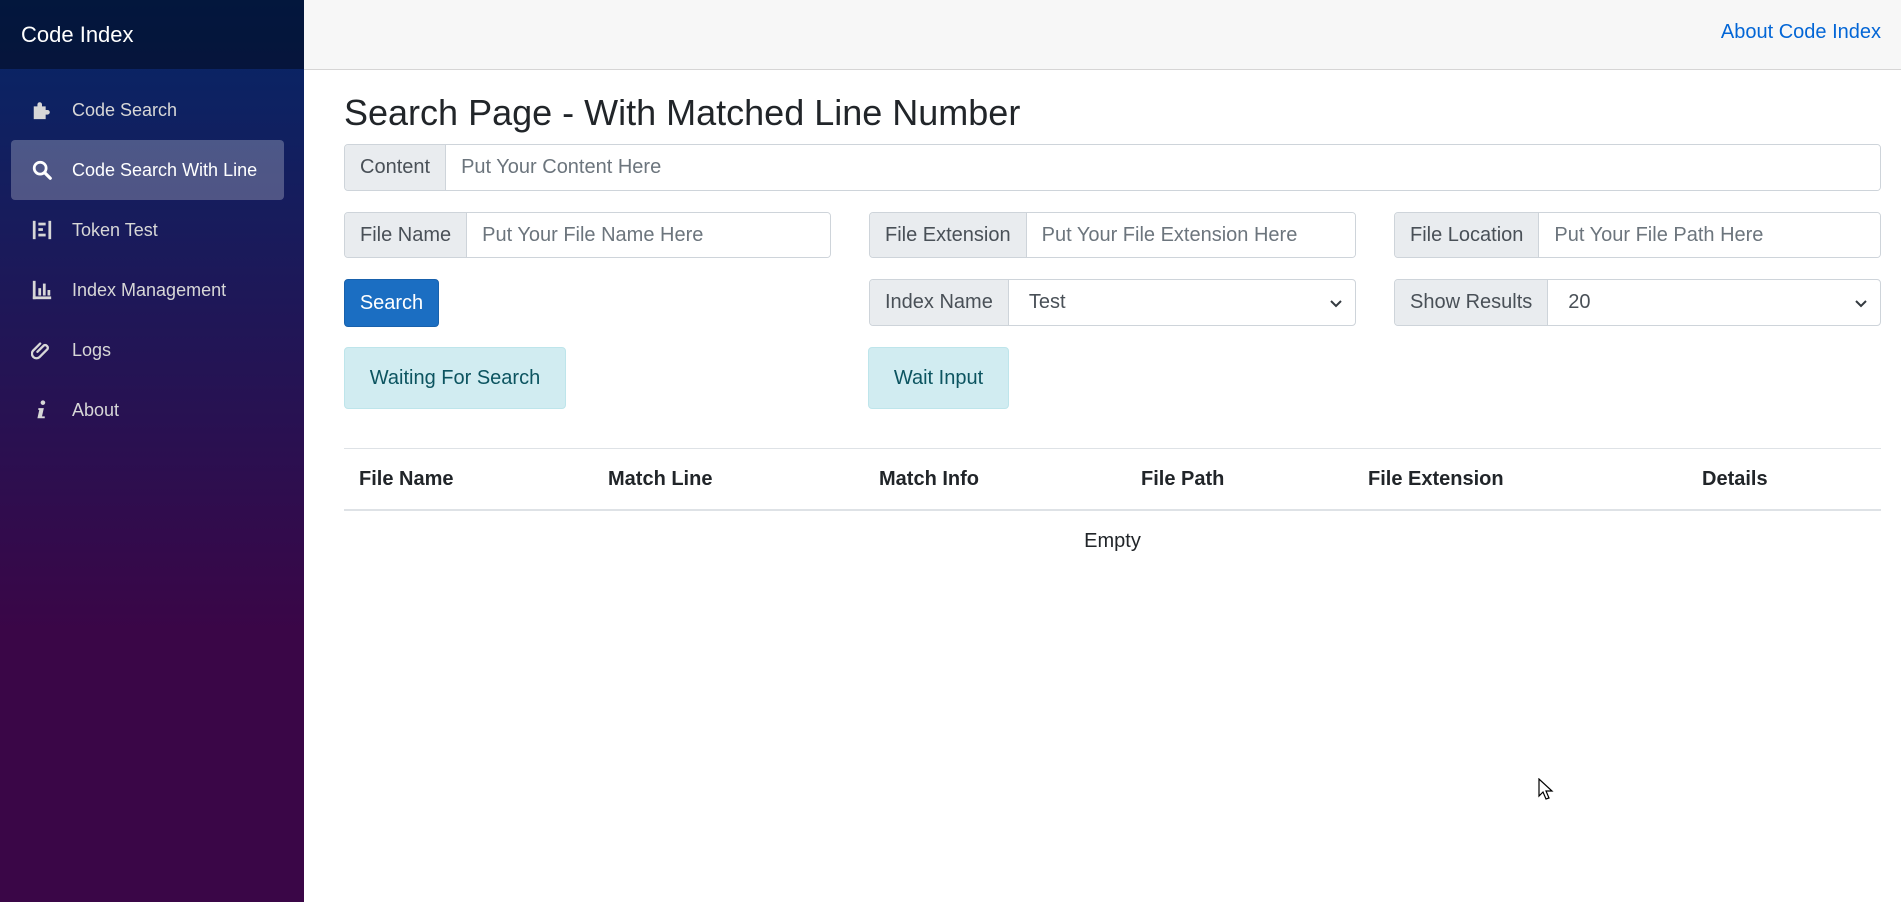 This screenshot has height=902, width=1901. I want to click on sidebar-item-label: Code Search With Line, so click(165, 169).